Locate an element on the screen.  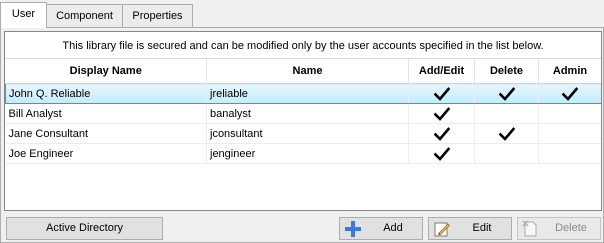
edit-button-label: Edit is located at coordinates (482, 228).